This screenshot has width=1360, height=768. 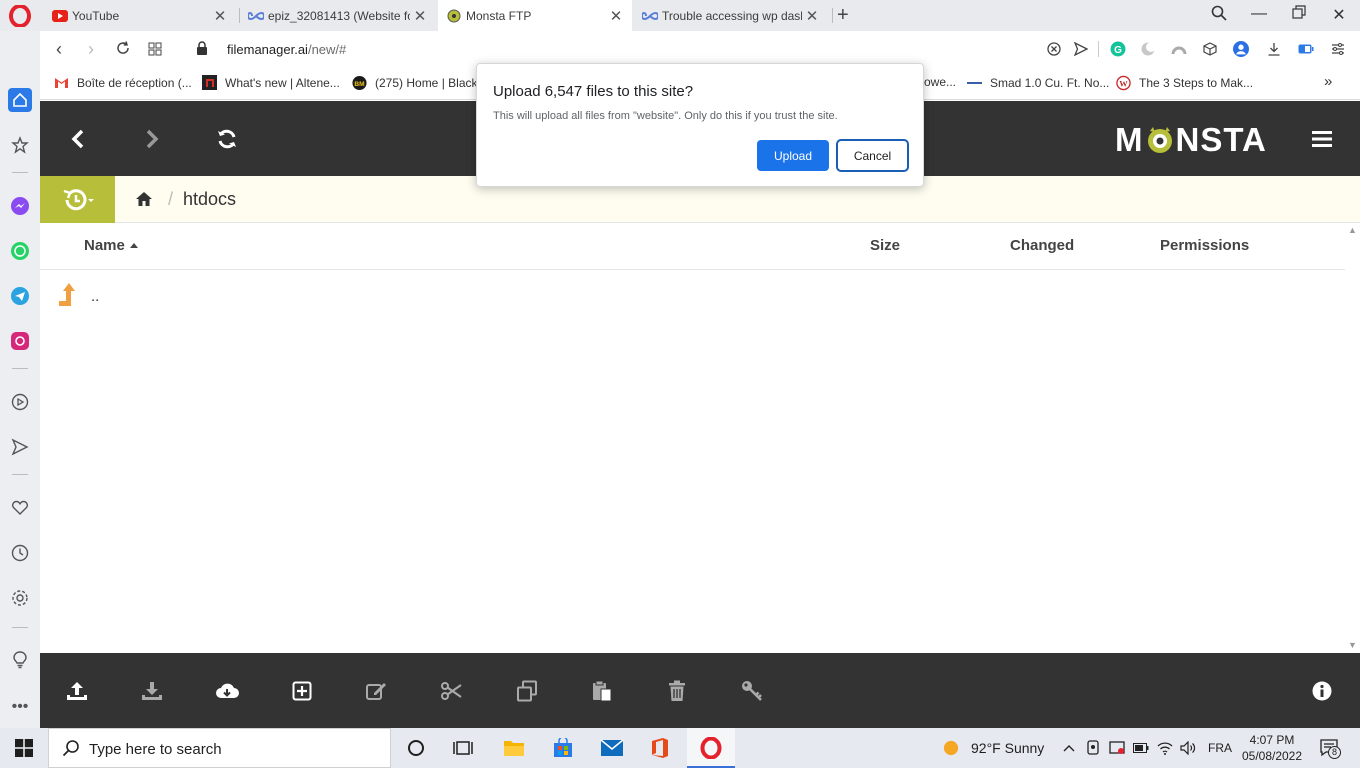 I want to click on block-ads-icon, so click(x=1054, y=49).